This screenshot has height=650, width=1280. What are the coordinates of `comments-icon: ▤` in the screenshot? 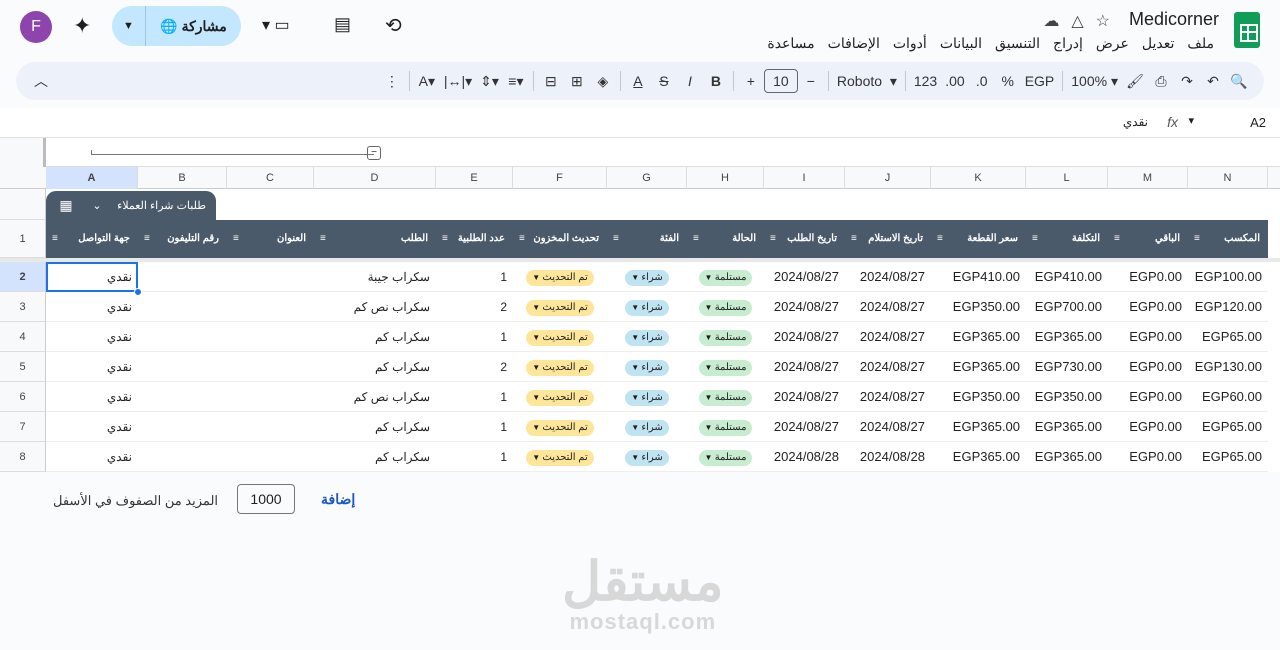 It's located at (342, 24).